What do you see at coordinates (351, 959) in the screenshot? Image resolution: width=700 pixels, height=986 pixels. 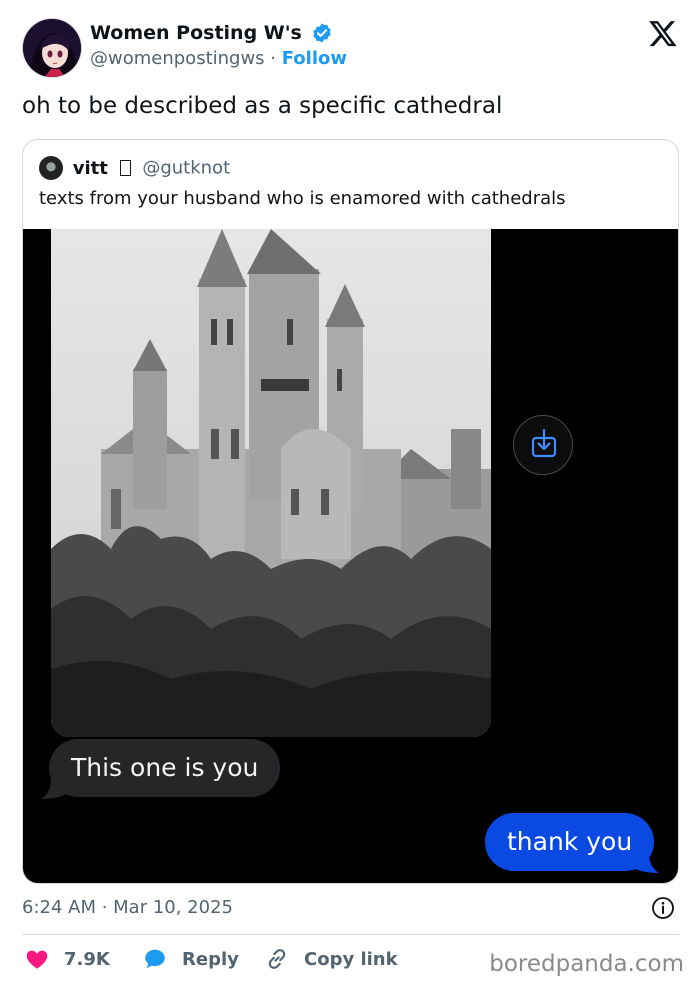 I see `copy-link-label: Copy link` at bounding box center [351, 959].